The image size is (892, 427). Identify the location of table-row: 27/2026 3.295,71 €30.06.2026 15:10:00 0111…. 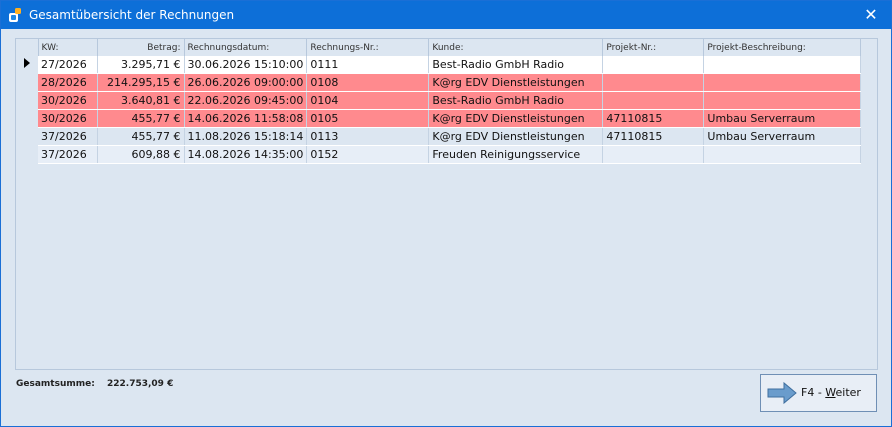
(439, 65).